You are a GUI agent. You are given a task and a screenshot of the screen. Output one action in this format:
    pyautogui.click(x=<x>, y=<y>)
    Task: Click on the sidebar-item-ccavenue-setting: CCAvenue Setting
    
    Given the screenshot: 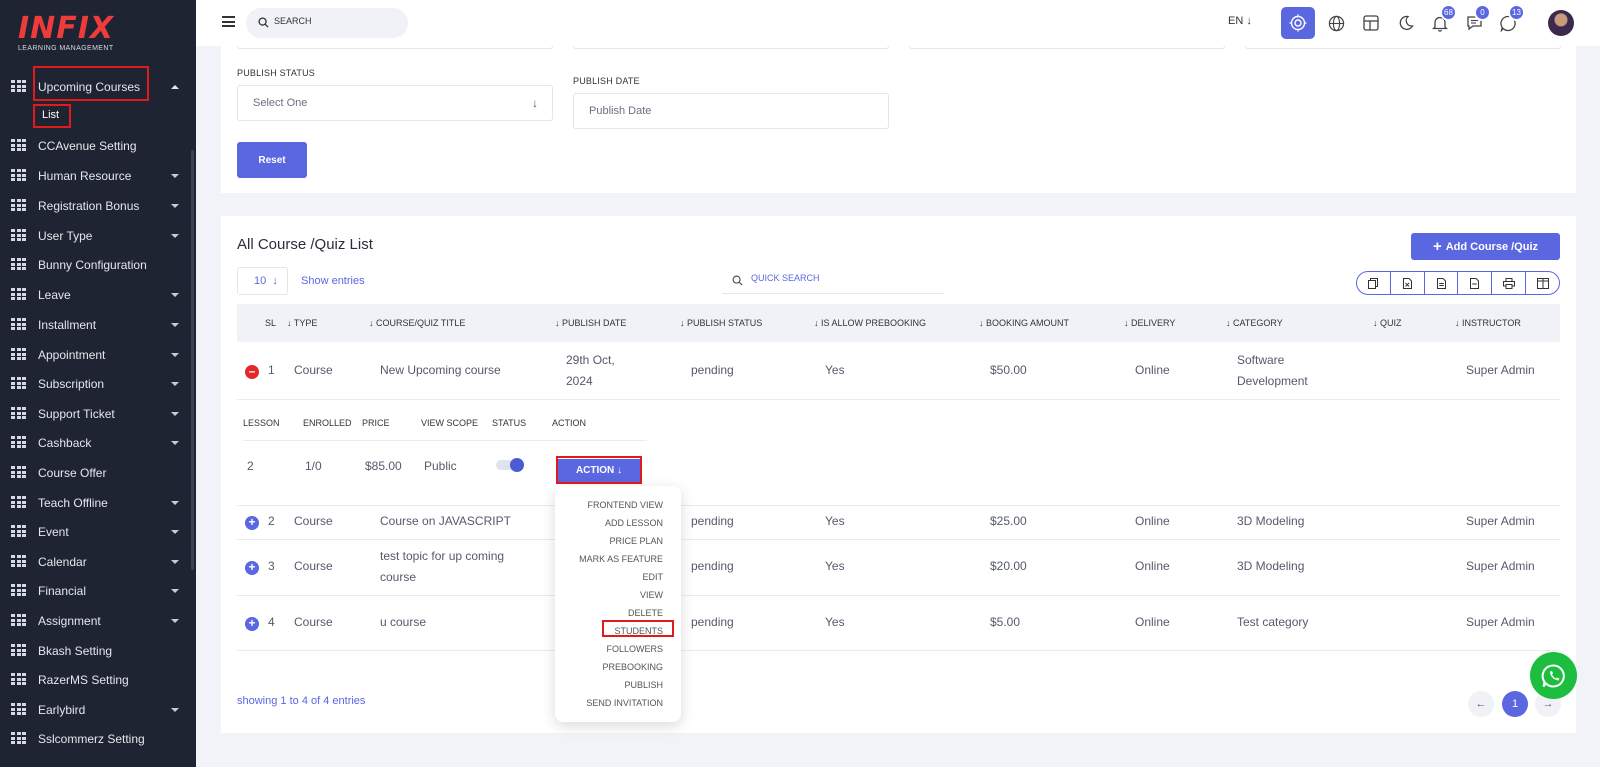 What is the action you would take?
    pyautogui.click(x=96, y=146)
    